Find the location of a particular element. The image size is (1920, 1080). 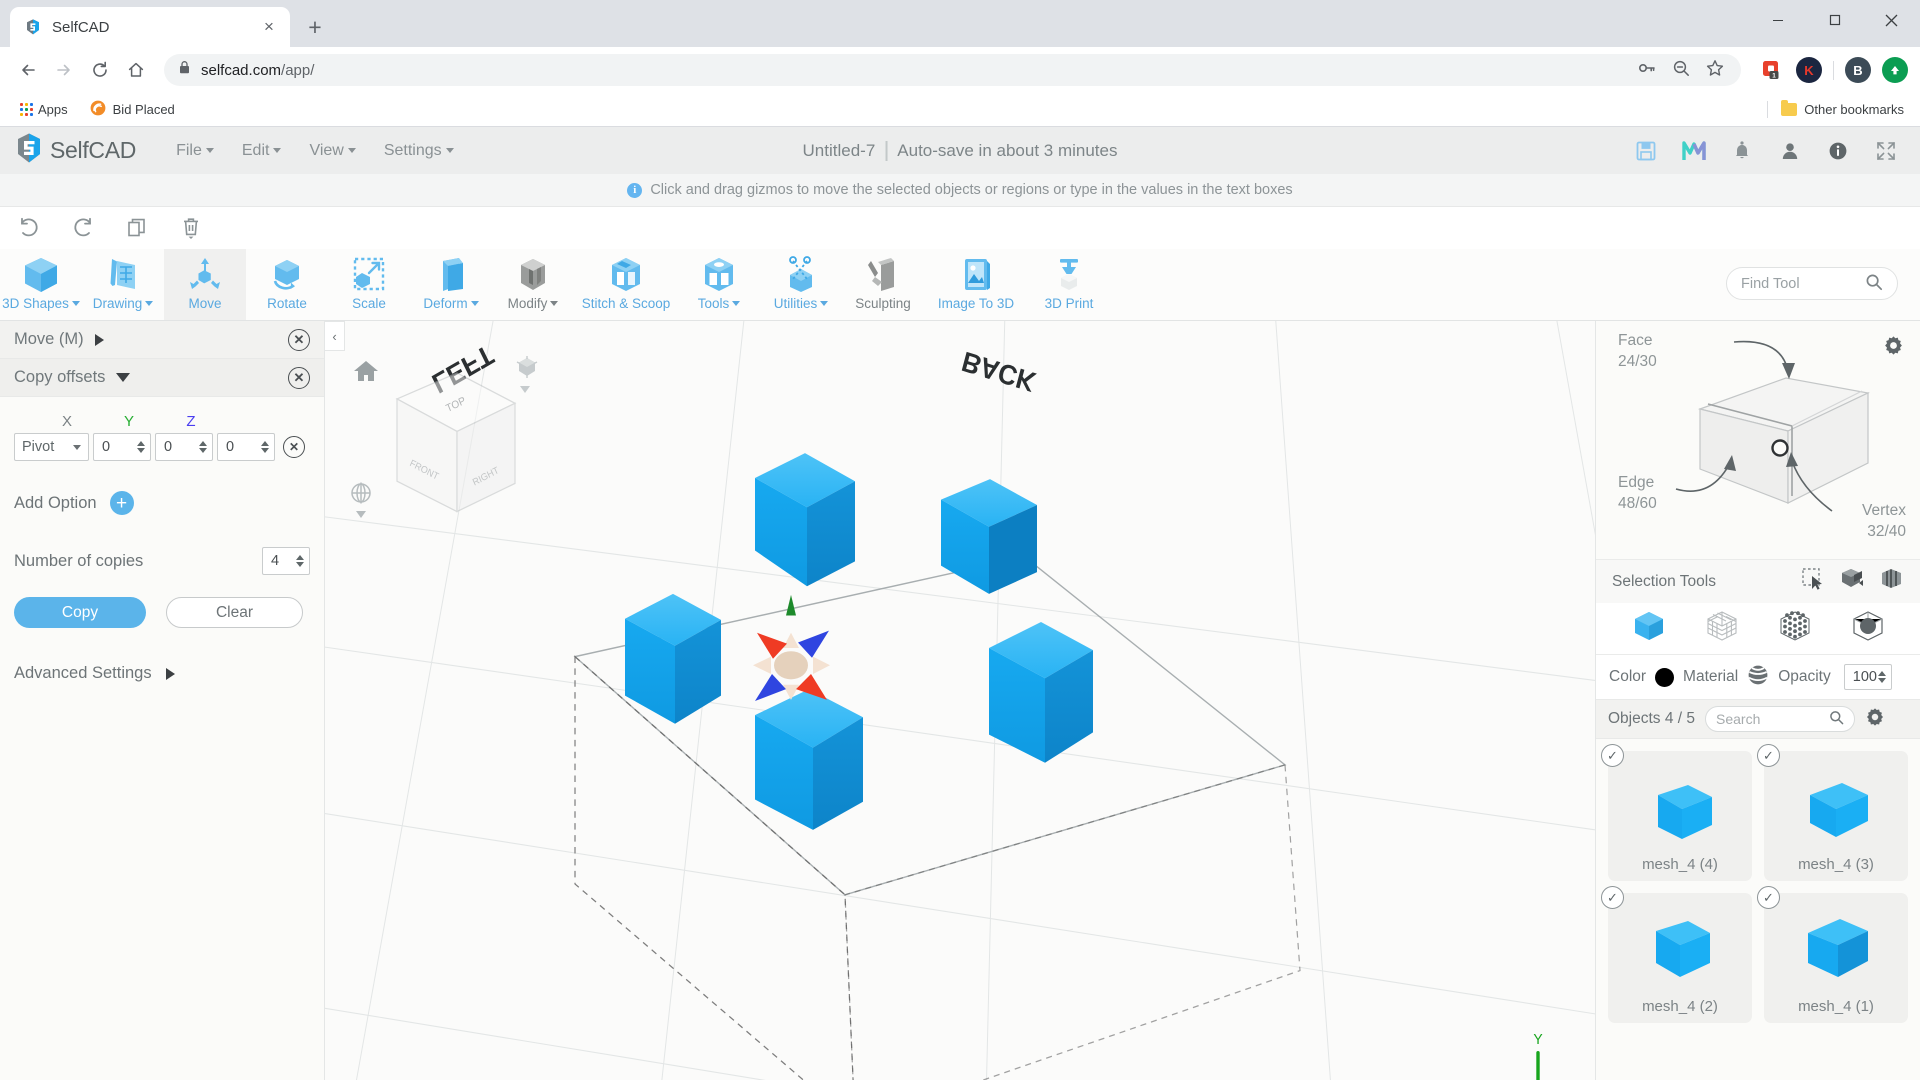

offset-y-input: 0 is located at coordinates (184, 447).